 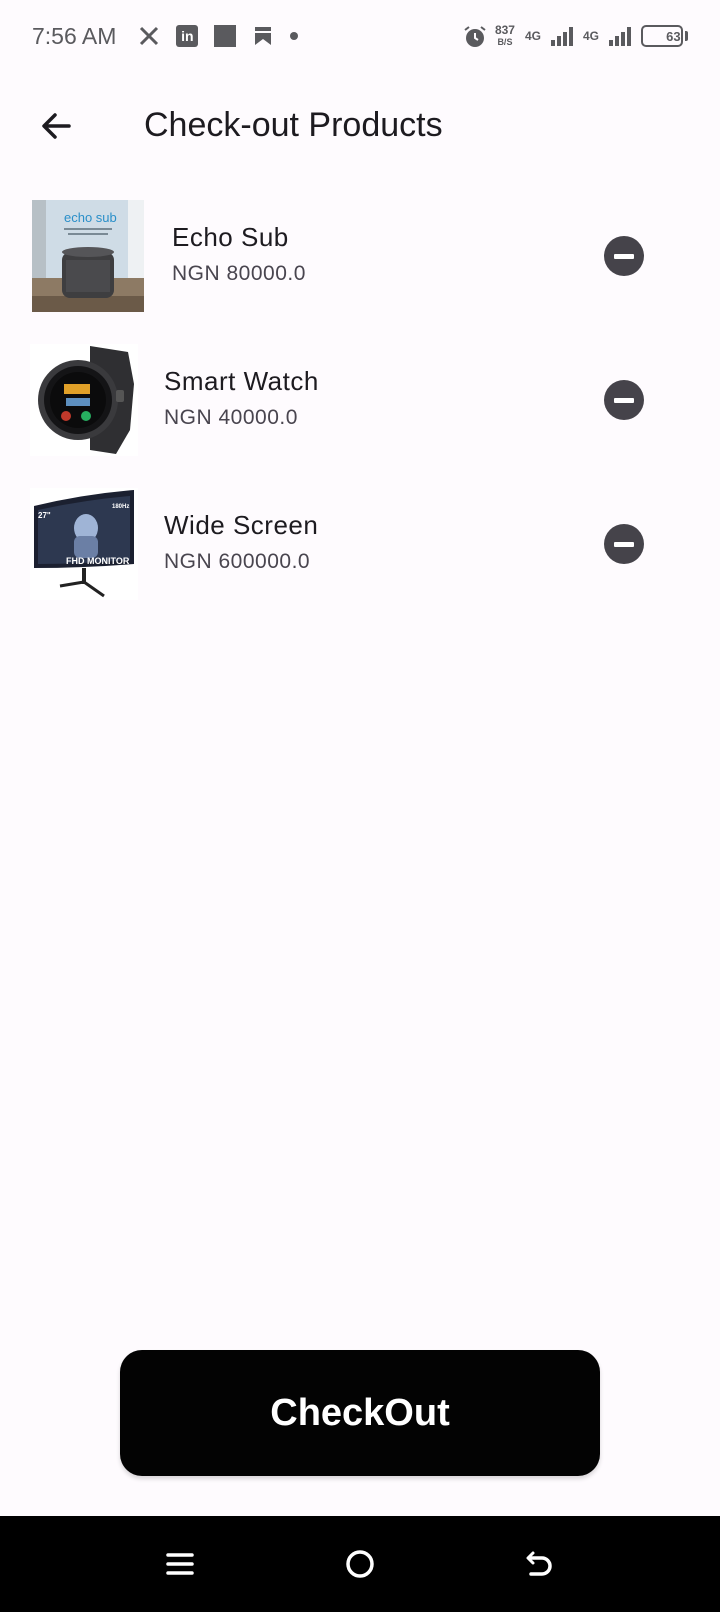 I want to click on product-price: NGN 40000.0, so click(x=231, y=417).